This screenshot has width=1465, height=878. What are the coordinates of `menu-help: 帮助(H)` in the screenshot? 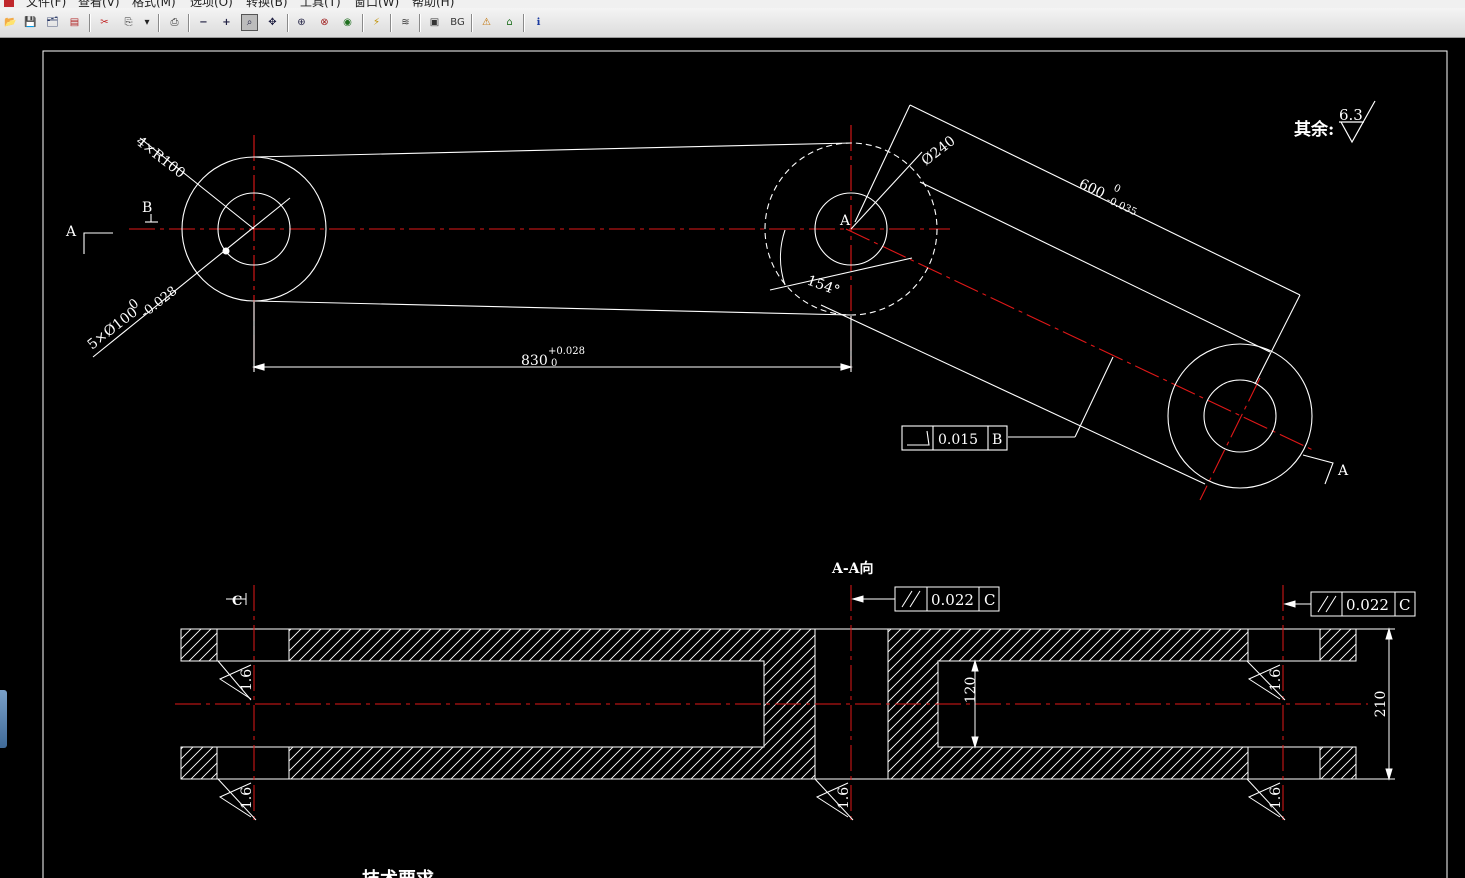 It's located at (433, 4).